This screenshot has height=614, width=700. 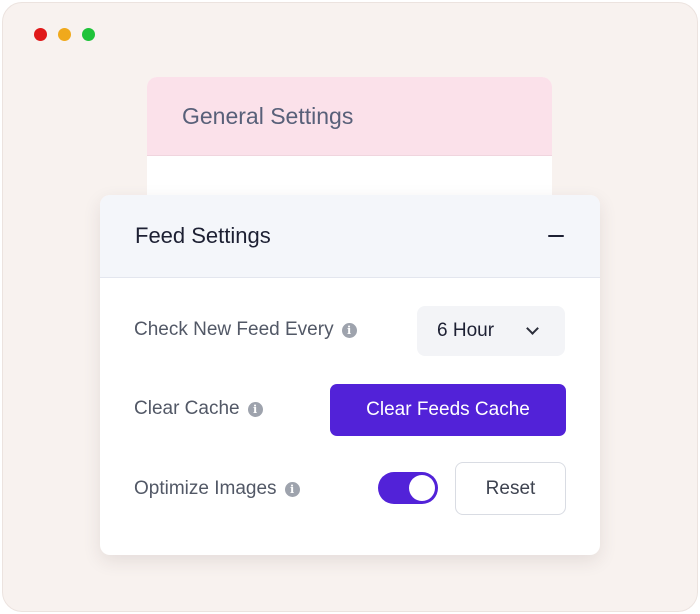 I want to click on minimize-window-button, so click(x=64, y=34).